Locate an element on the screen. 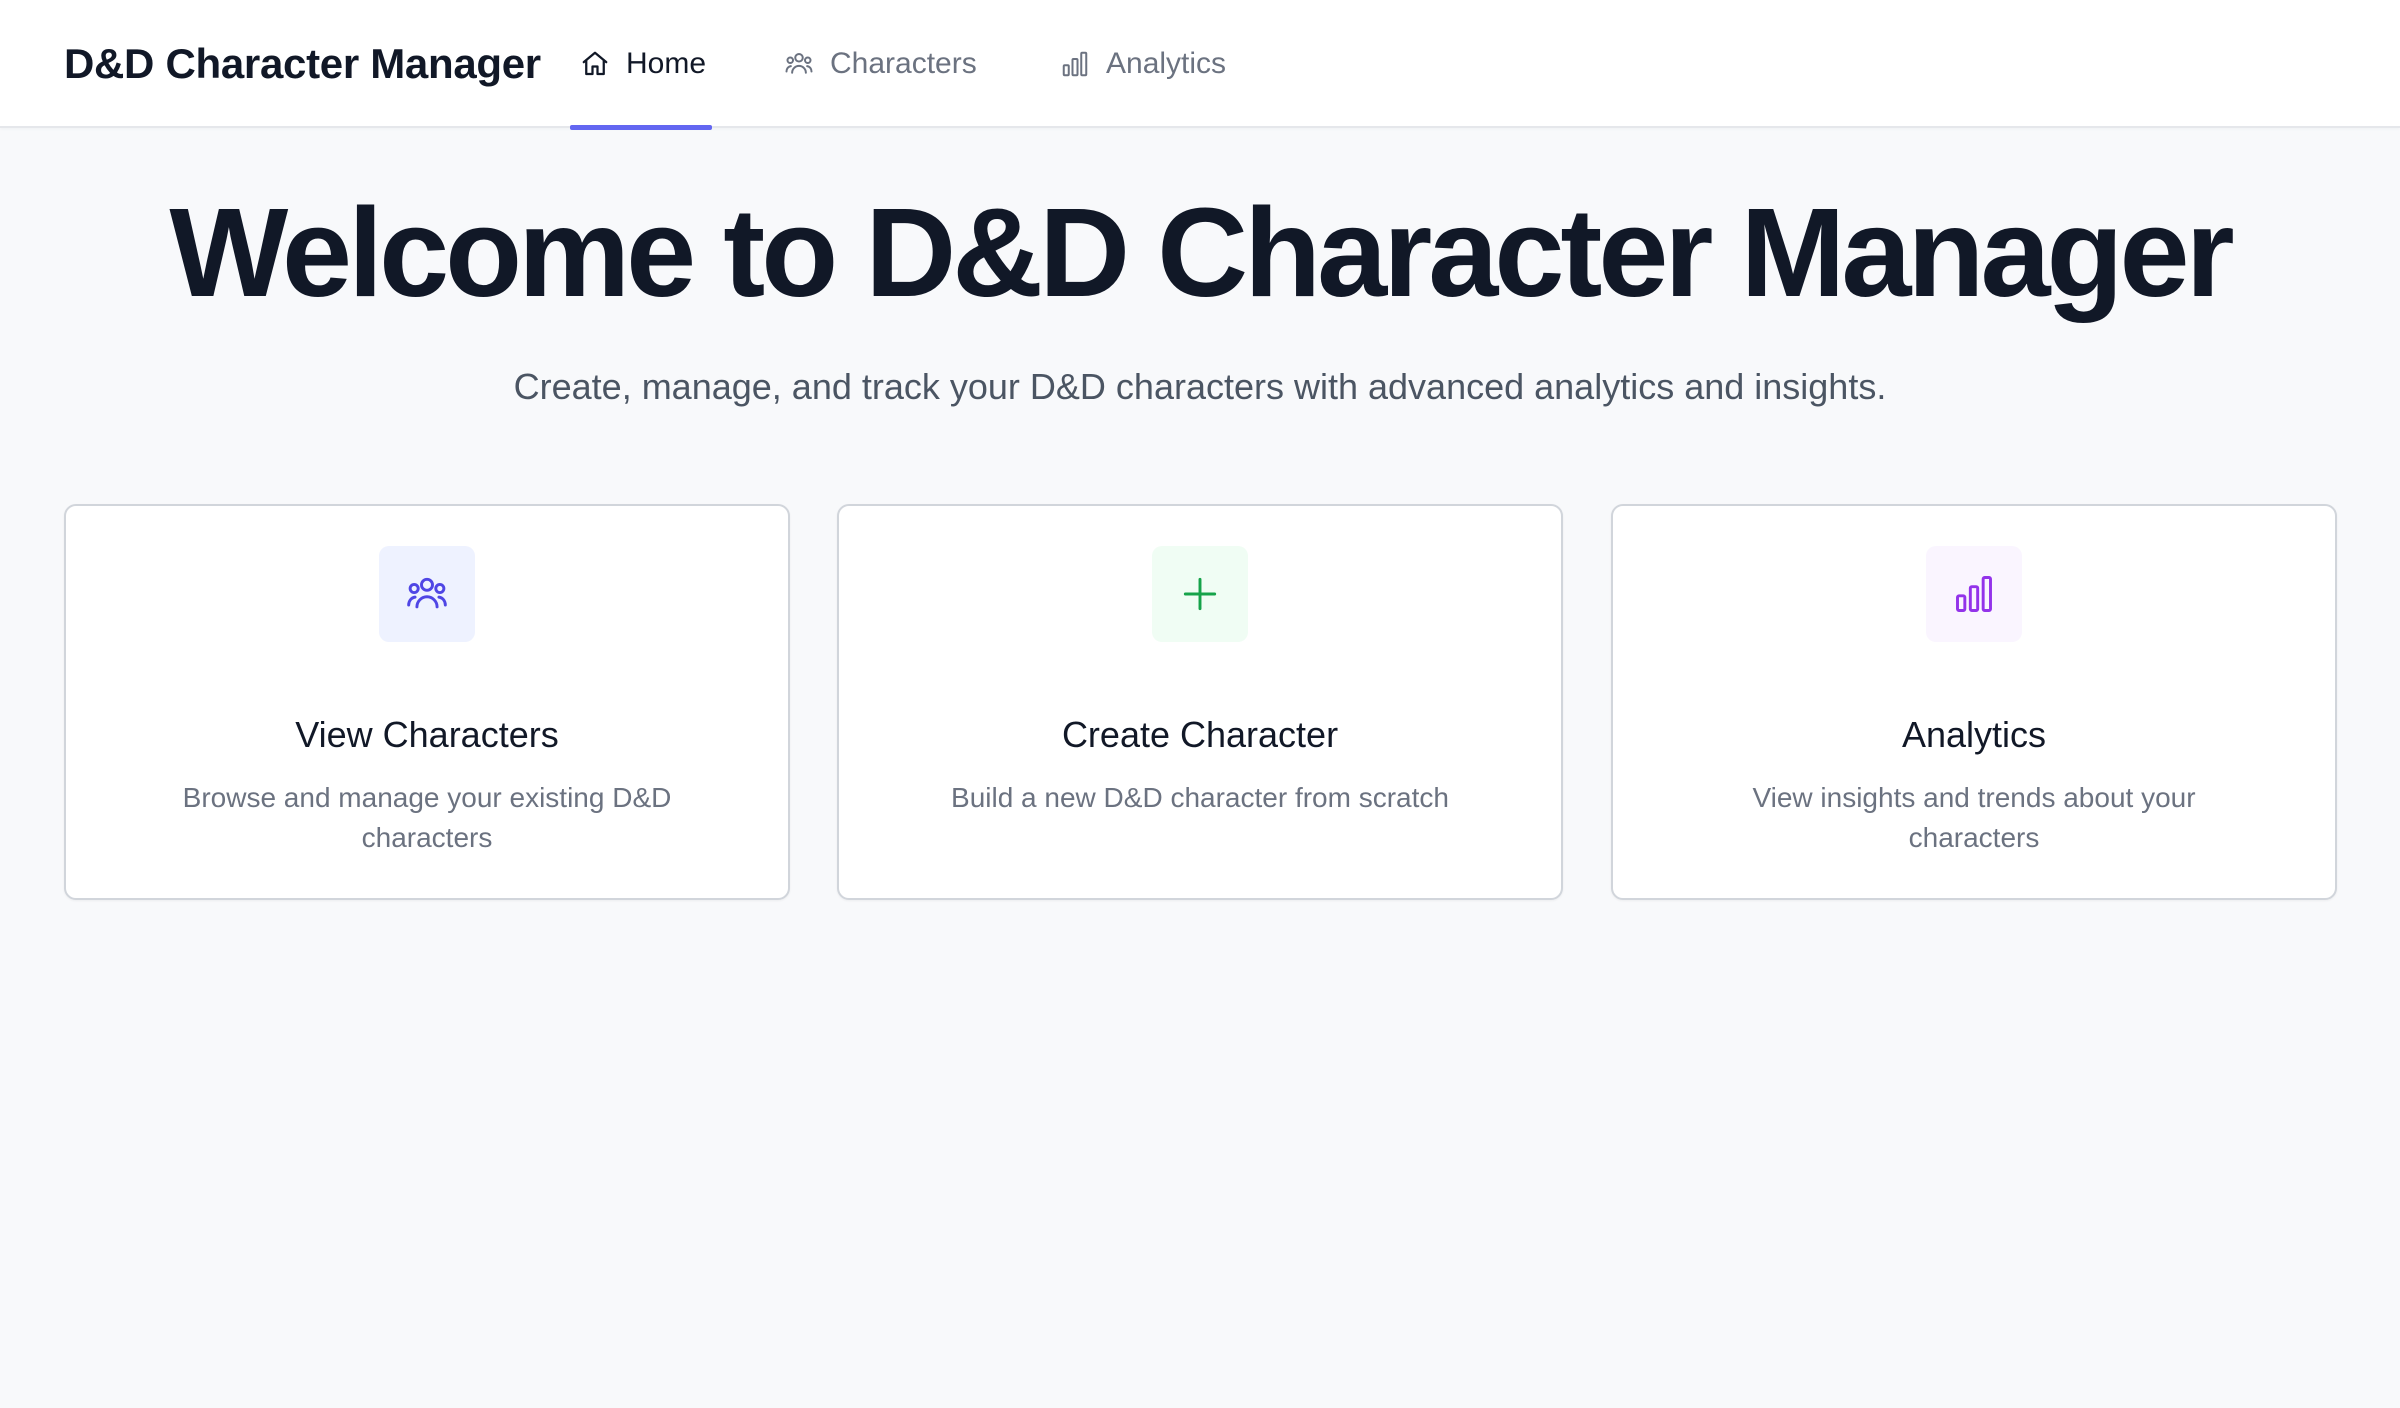  home-icon is located at coordinates (595, 63).